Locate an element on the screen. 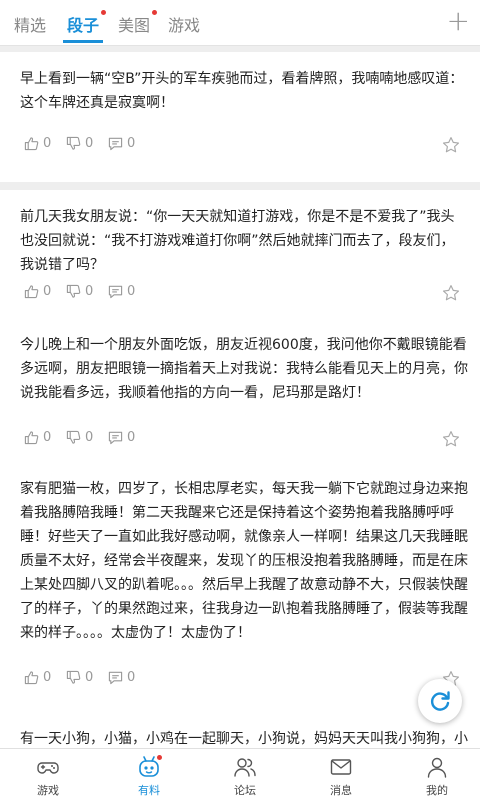  top-tab-bar: 精选 段子 美图 游戏 + is located at coordinates (240, 23).